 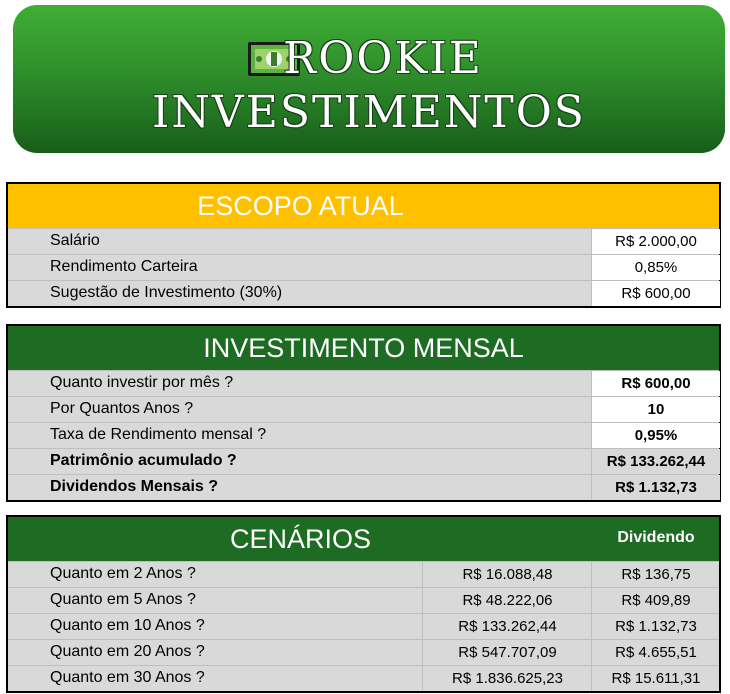 I want to click on row-label: Por Quantos Anos ?, so click(x=122, y=408).